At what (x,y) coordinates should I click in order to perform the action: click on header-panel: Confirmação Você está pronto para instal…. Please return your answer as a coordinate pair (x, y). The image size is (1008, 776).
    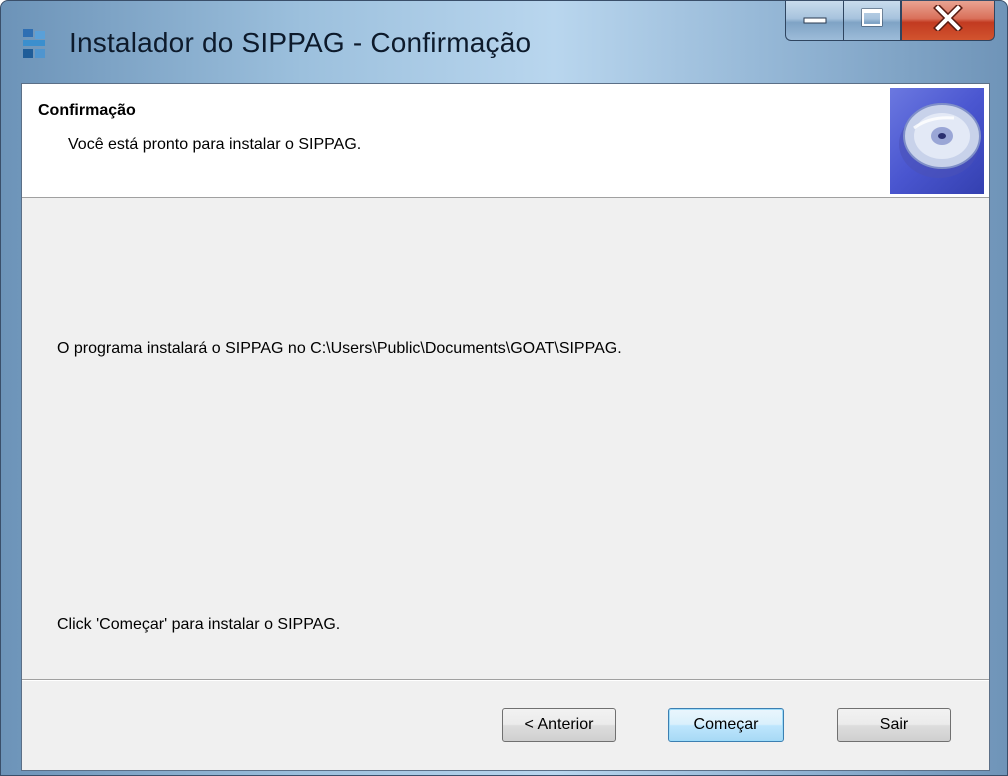
    Looking at the image, I should click on (505, 141).